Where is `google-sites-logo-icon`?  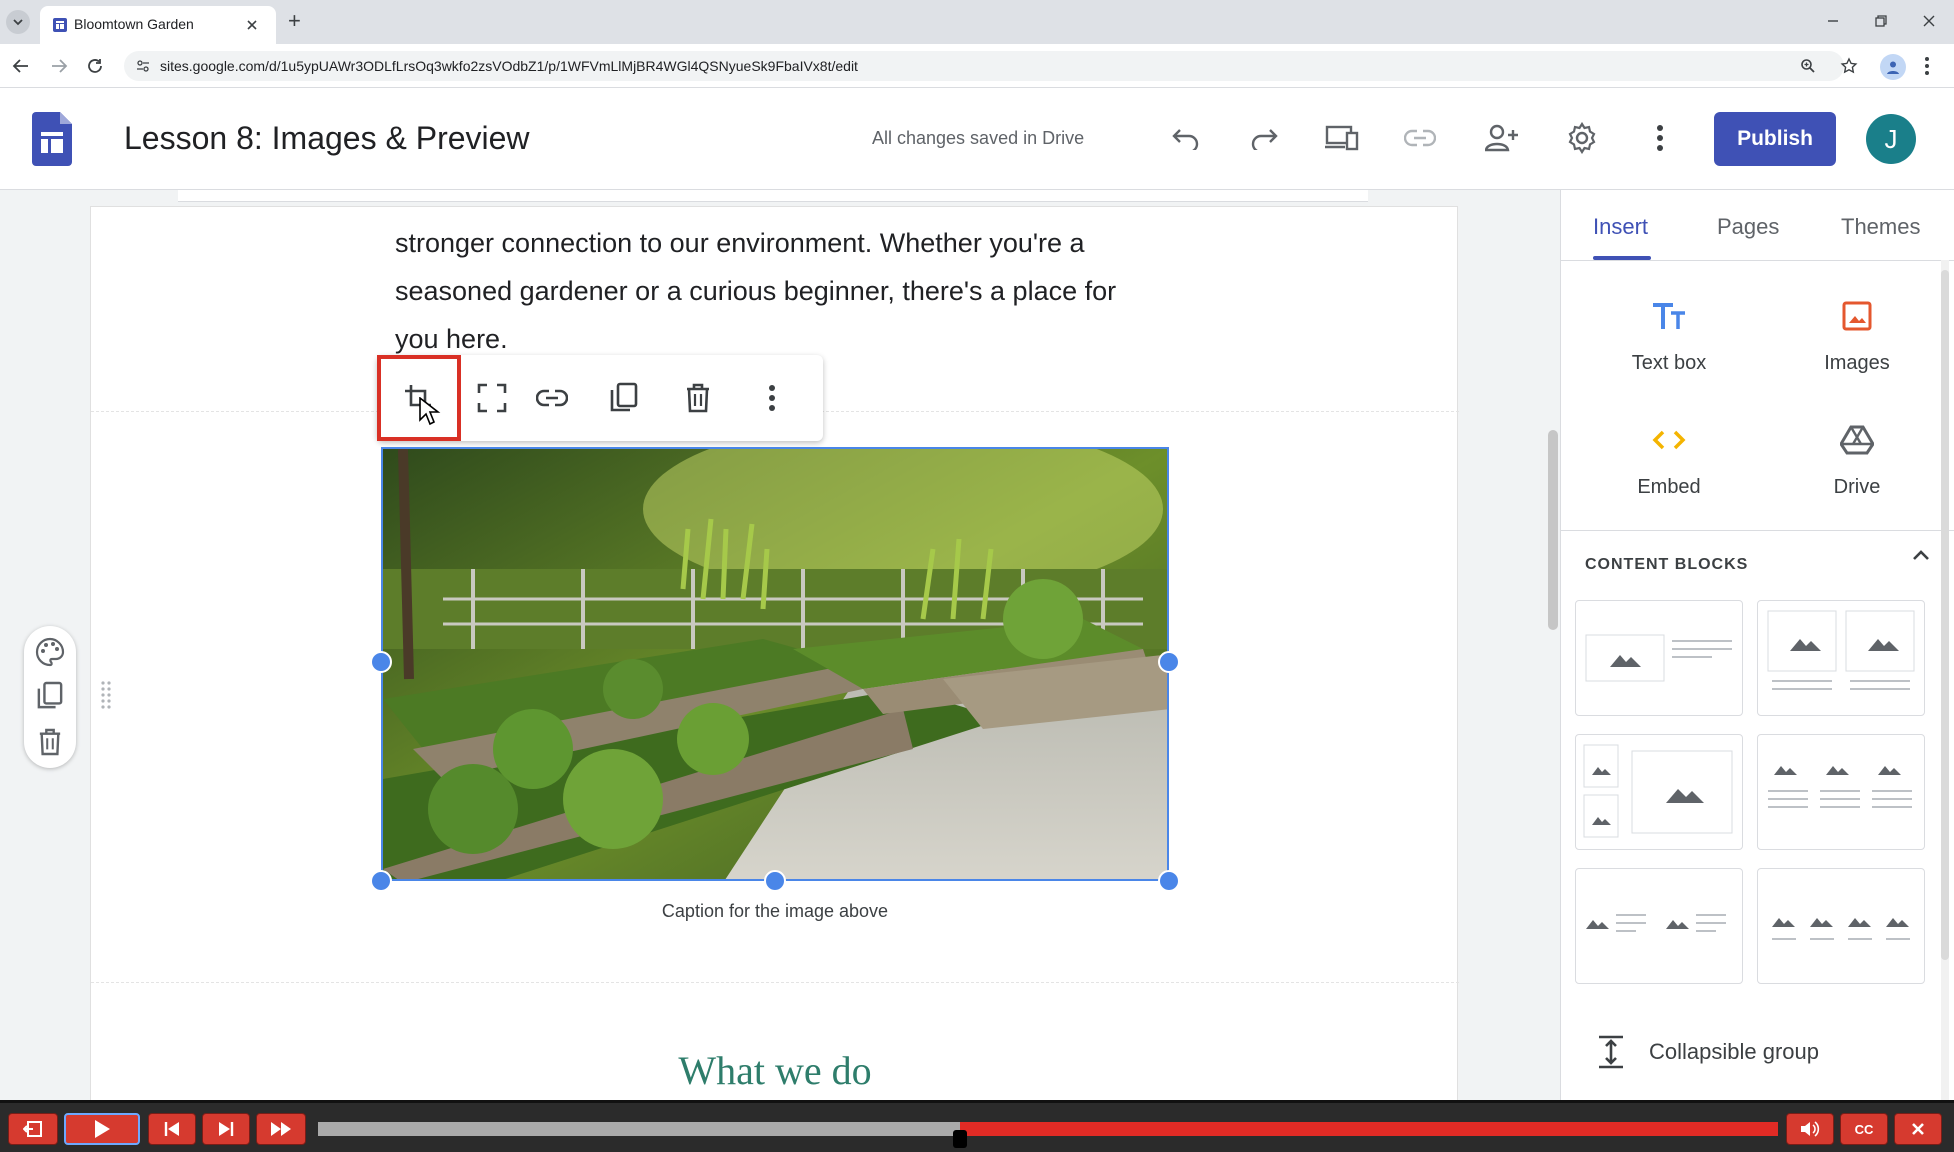
google-sites-logo-icon is located at coordinates (52, 139).